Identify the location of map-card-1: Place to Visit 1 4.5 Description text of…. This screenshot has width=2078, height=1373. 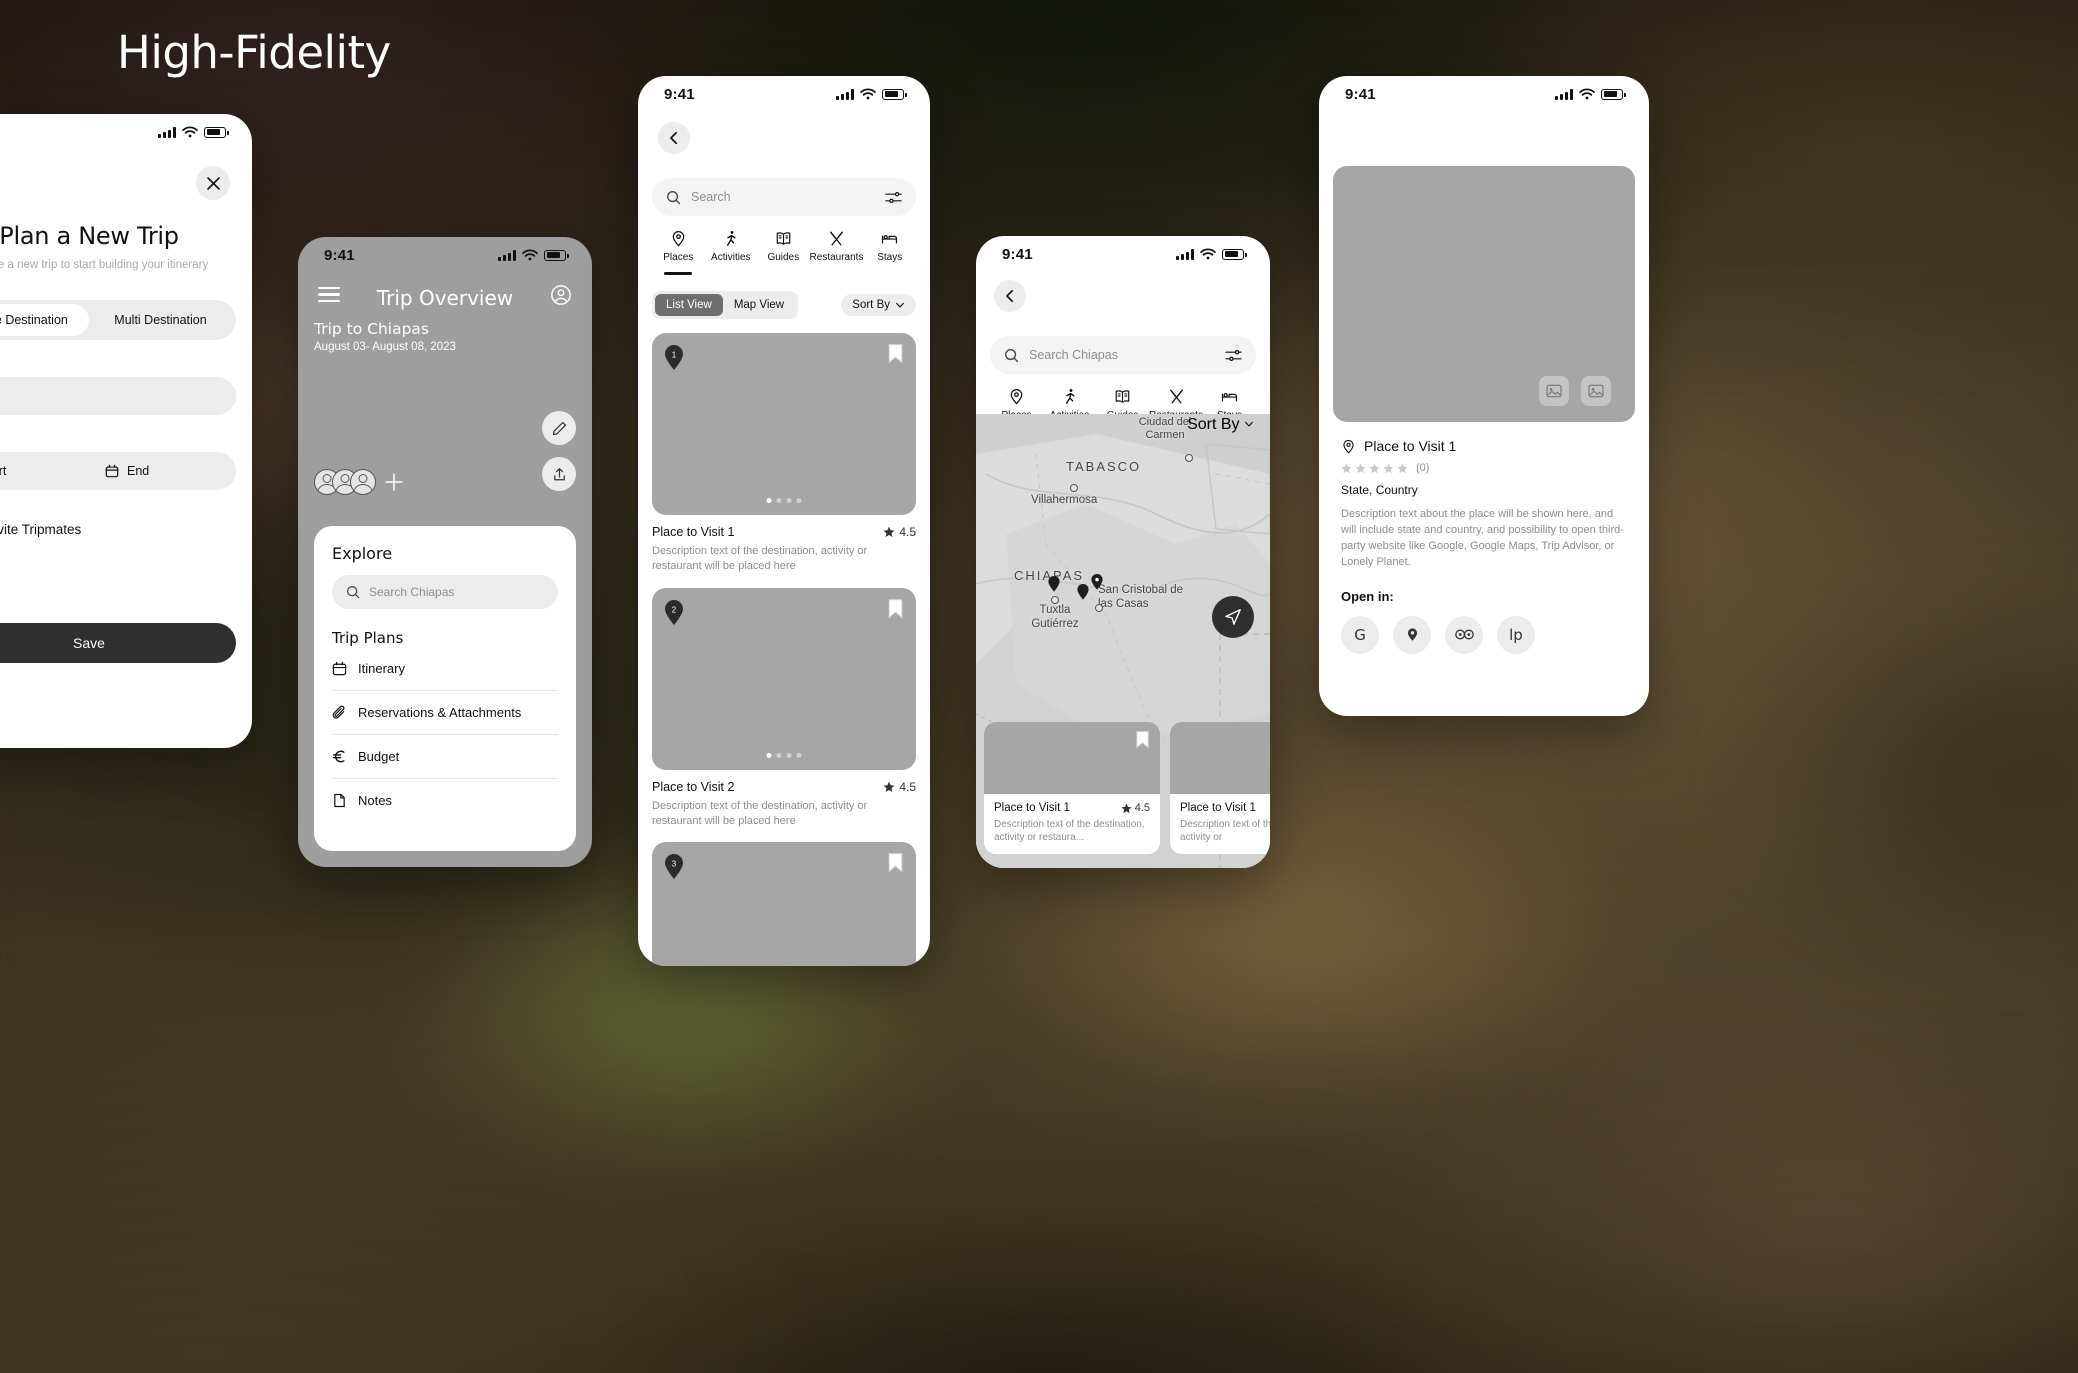
(1072, 788).